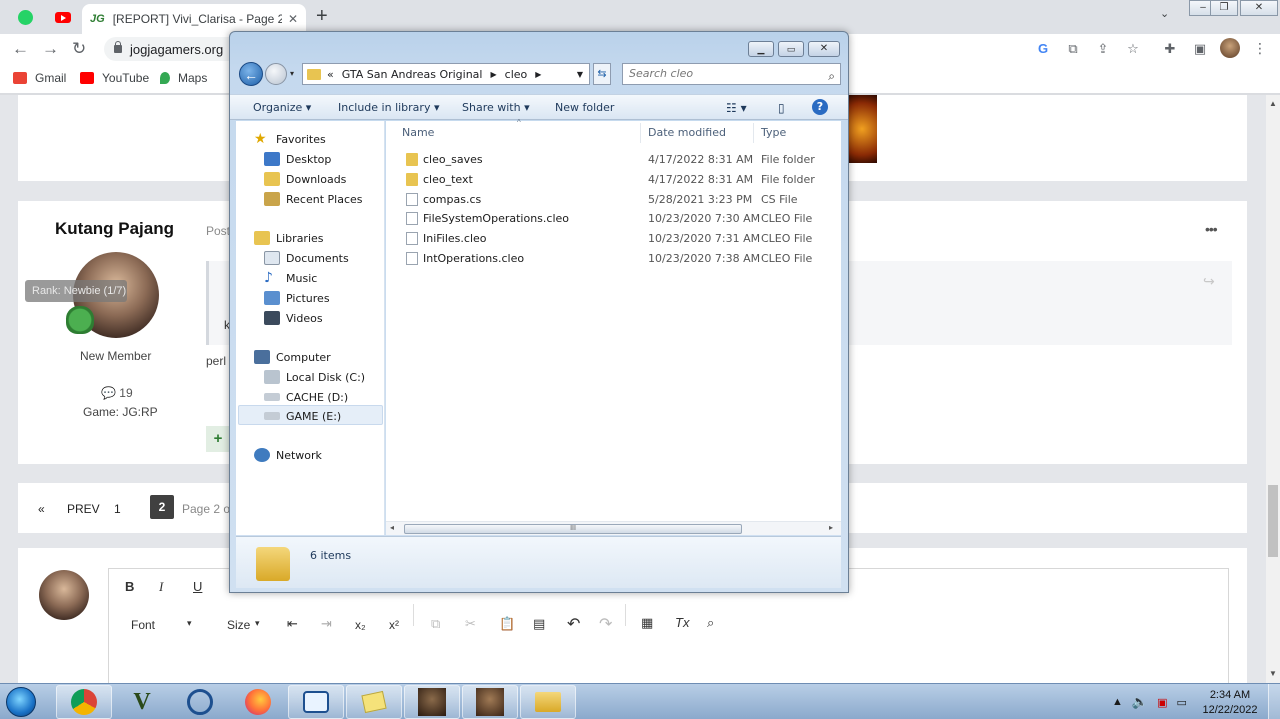  I want to click on file-row: compas.cs 5/28/2021 3:23 PM CS File, so click(613, 200).